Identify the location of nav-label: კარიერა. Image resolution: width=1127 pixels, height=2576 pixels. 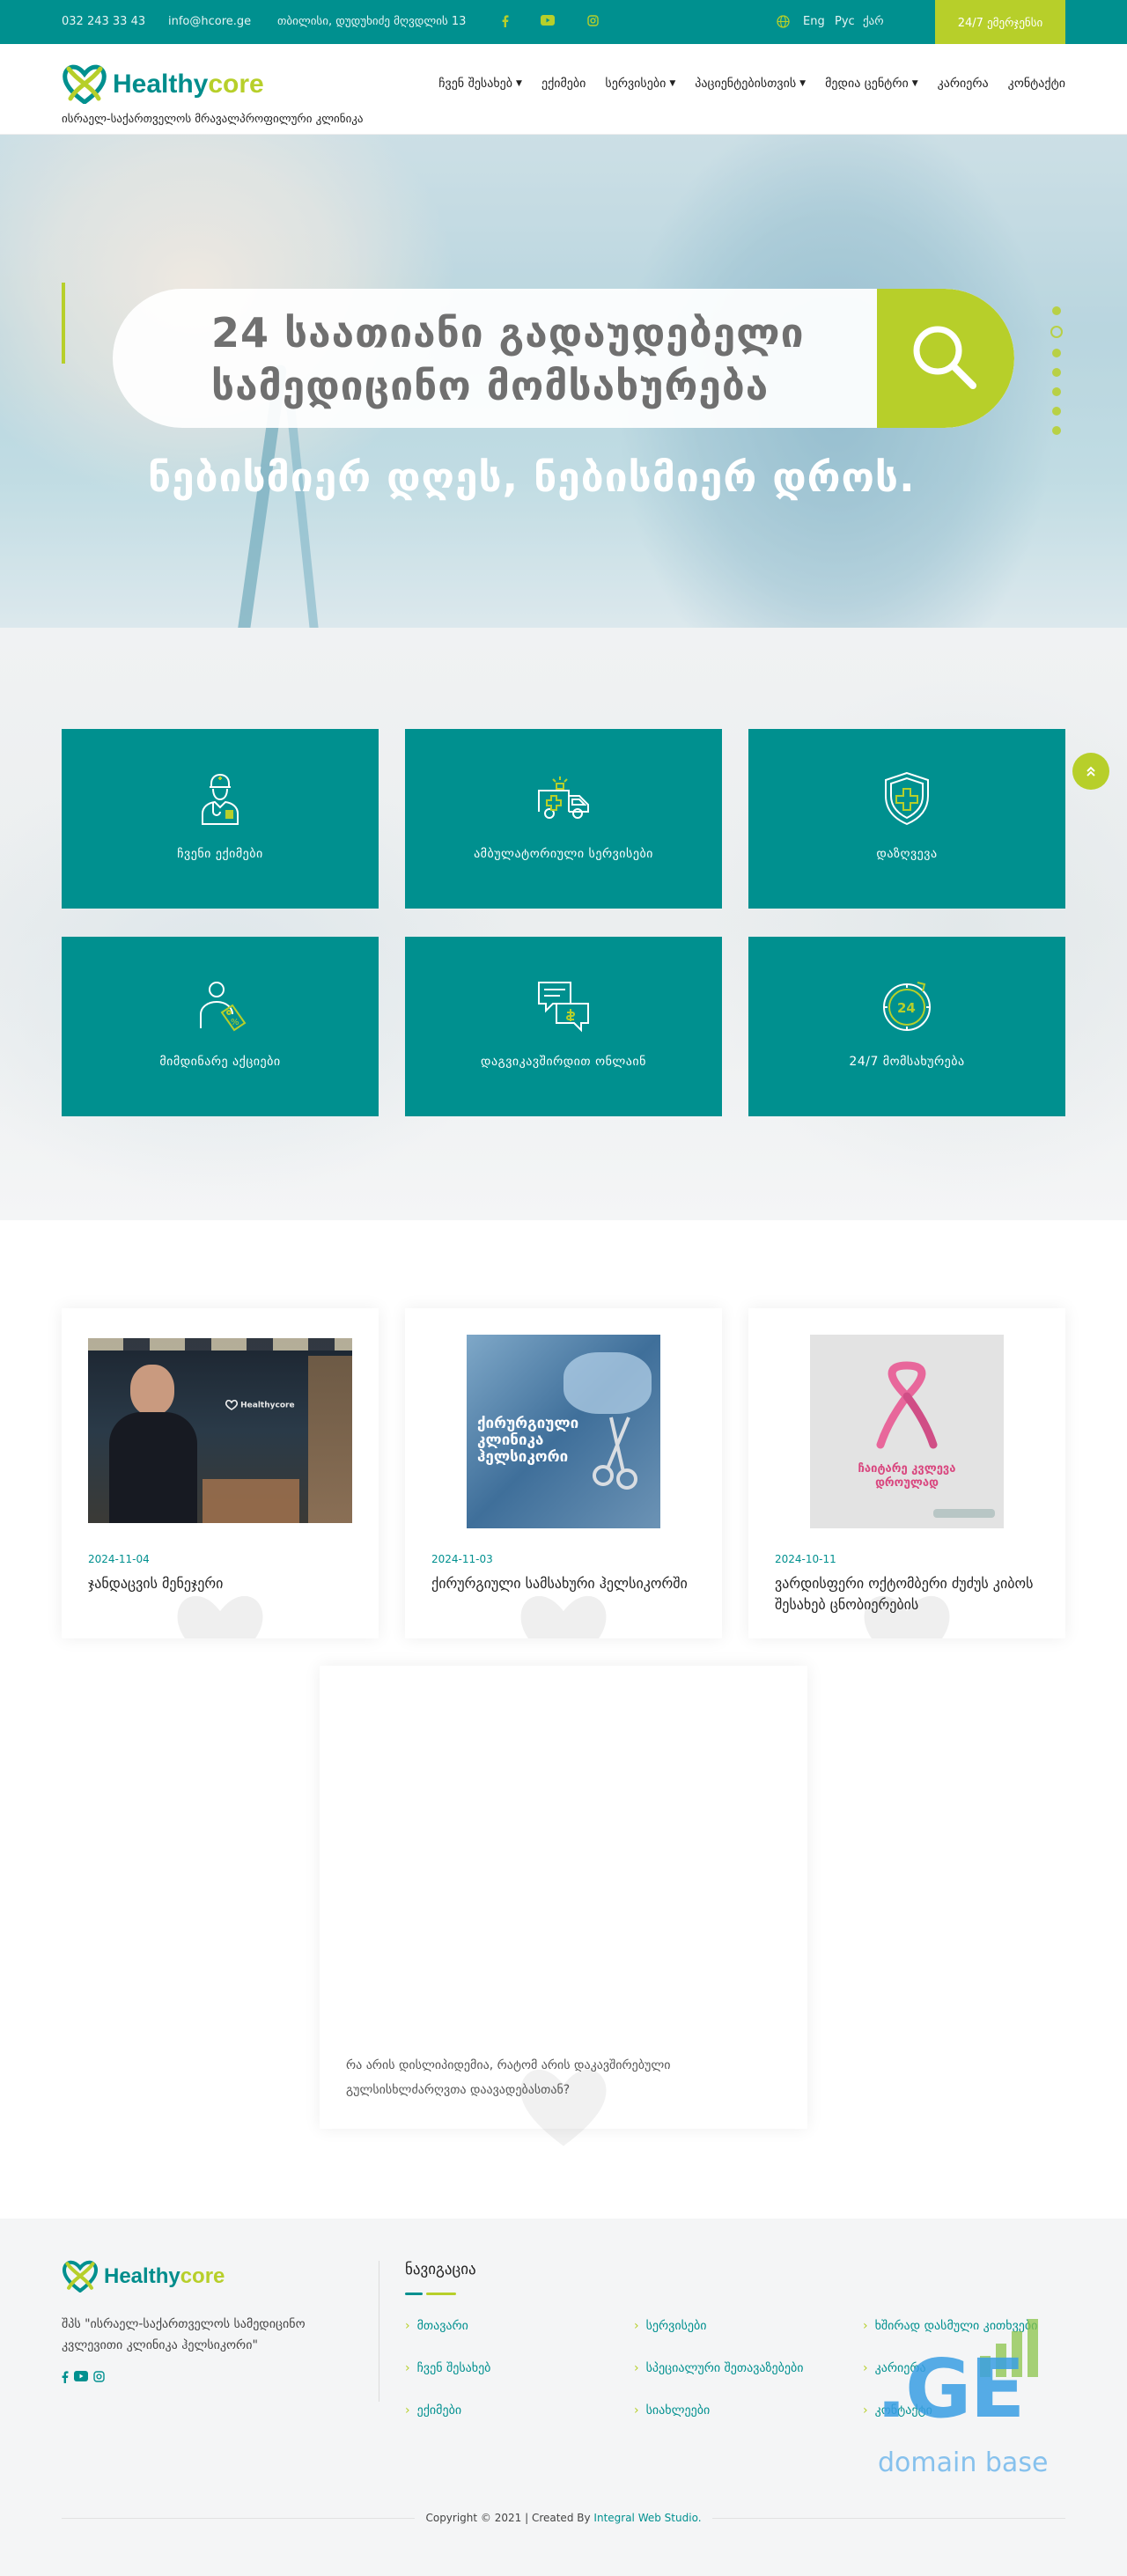
(963, 84).